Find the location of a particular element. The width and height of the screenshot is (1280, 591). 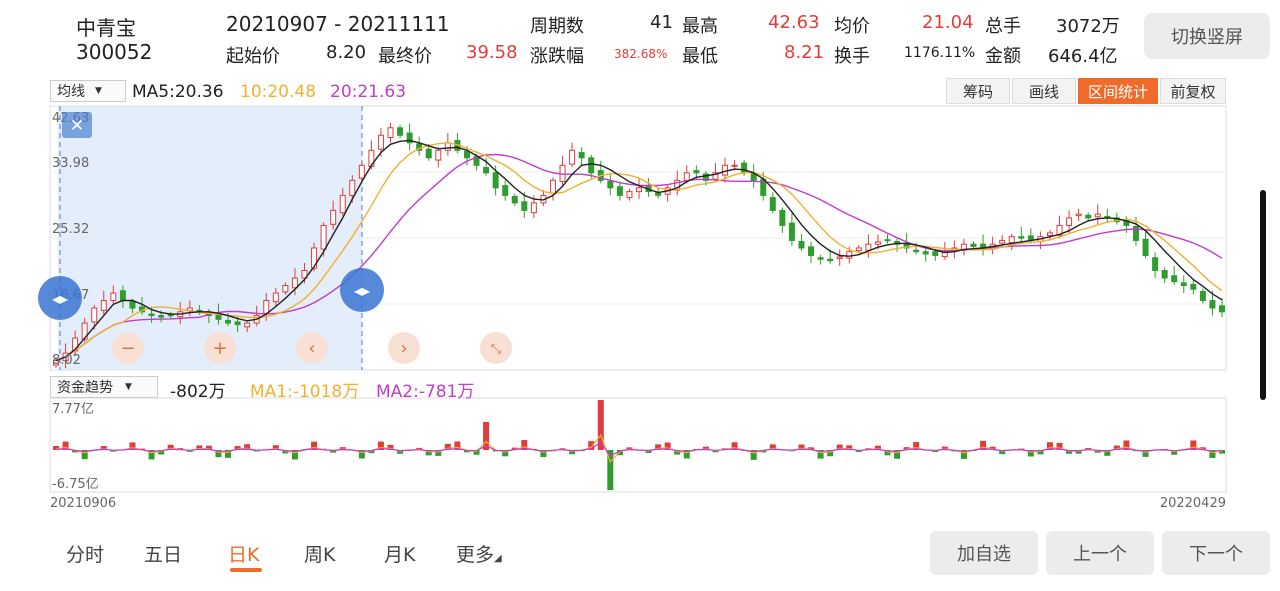

chevron-left-icon: ‹ is located at coordinates (311, 348).